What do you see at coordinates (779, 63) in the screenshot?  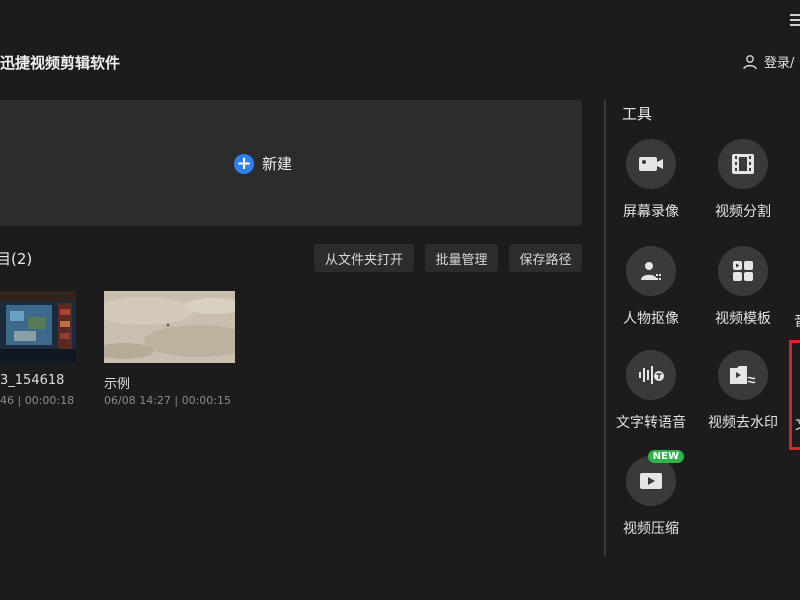 I see `login-label: 登录/` at bounding box center [779, 63].